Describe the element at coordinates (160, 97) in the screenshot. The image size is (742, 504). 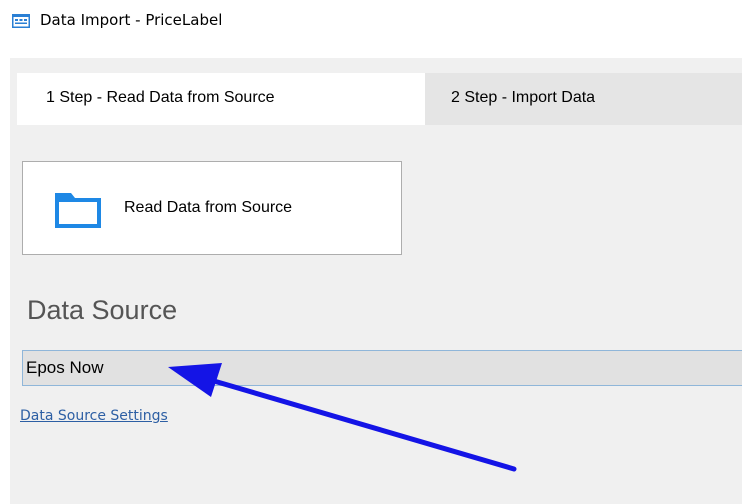
I see `tab-read-data-label: 1 Step - Read Data from Source` at that location.